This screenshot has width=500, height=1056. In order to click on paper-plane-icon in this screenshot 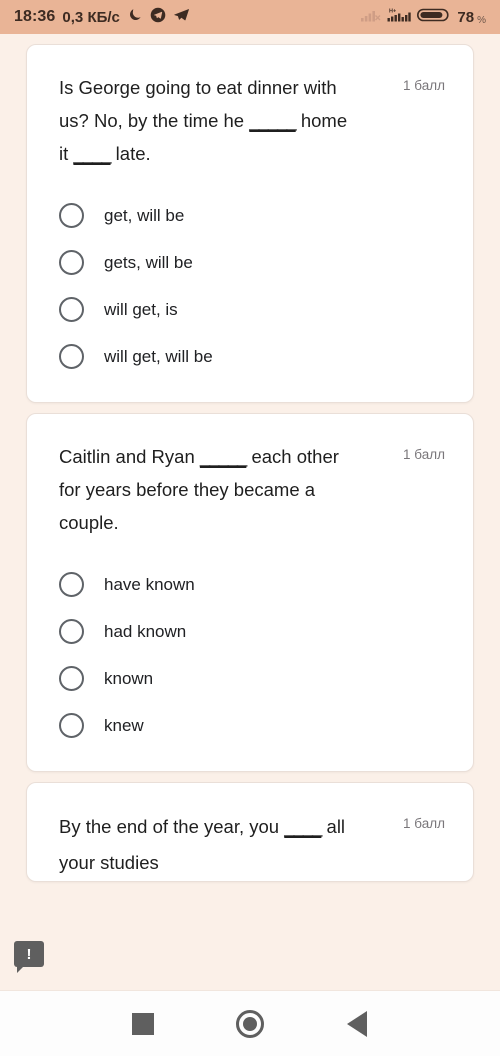, I will do `click(181, 17)`.